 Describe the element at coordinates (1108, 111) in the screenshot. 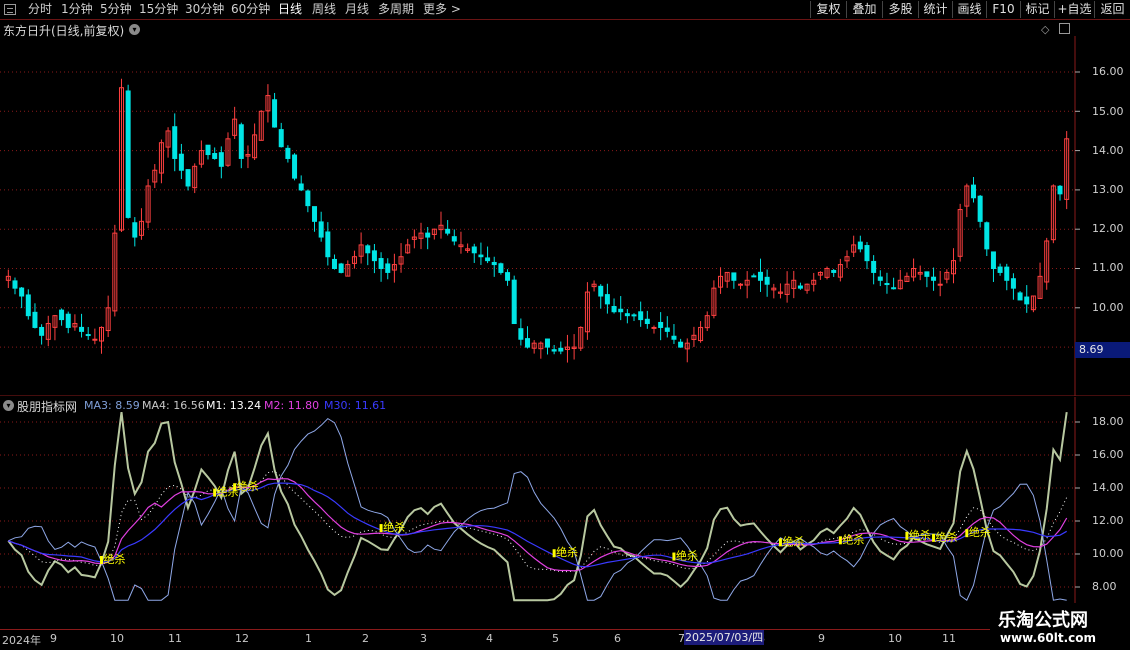

I see `price-axis-label: 15.00` at that location.